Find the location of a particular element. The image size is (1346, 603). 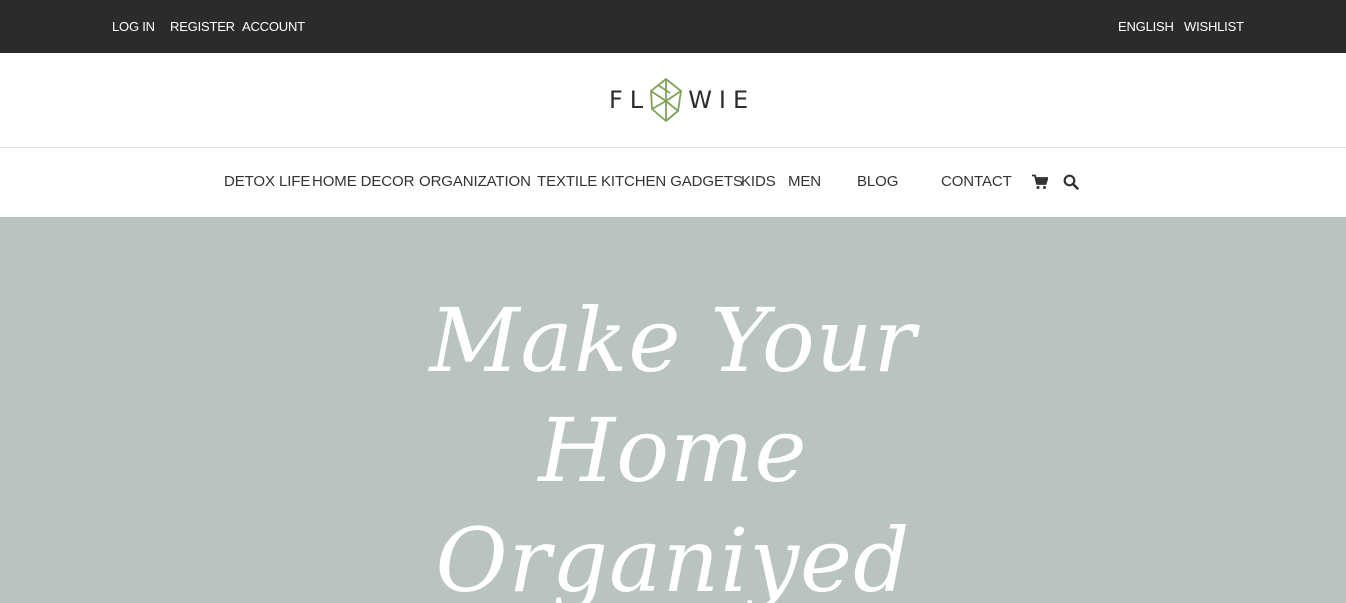

nav-item-home-decor: HOME DECOR is located at coordinates (363, 181).